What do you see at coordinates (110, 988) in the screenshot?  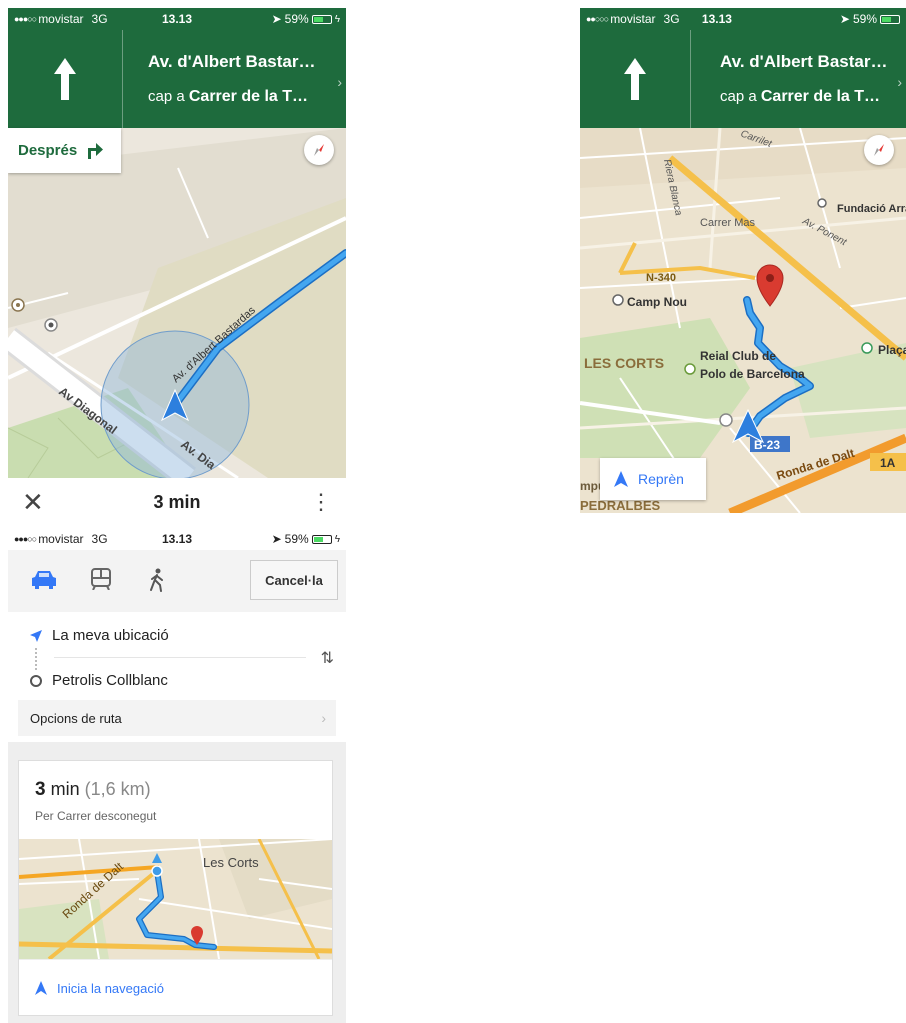 I see `start-navigation-label: Inicia la navegació` at bounding box center [110, 988].